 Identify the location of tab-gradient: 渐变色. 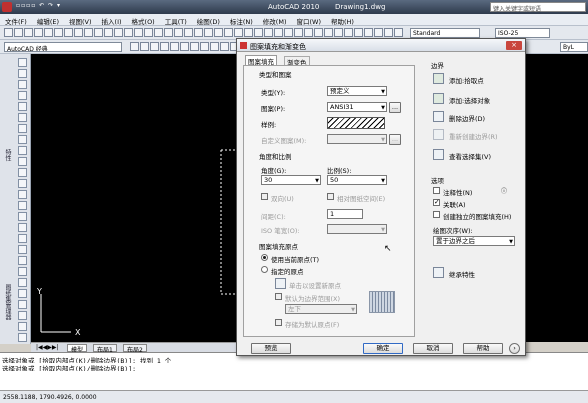
(297, 61).